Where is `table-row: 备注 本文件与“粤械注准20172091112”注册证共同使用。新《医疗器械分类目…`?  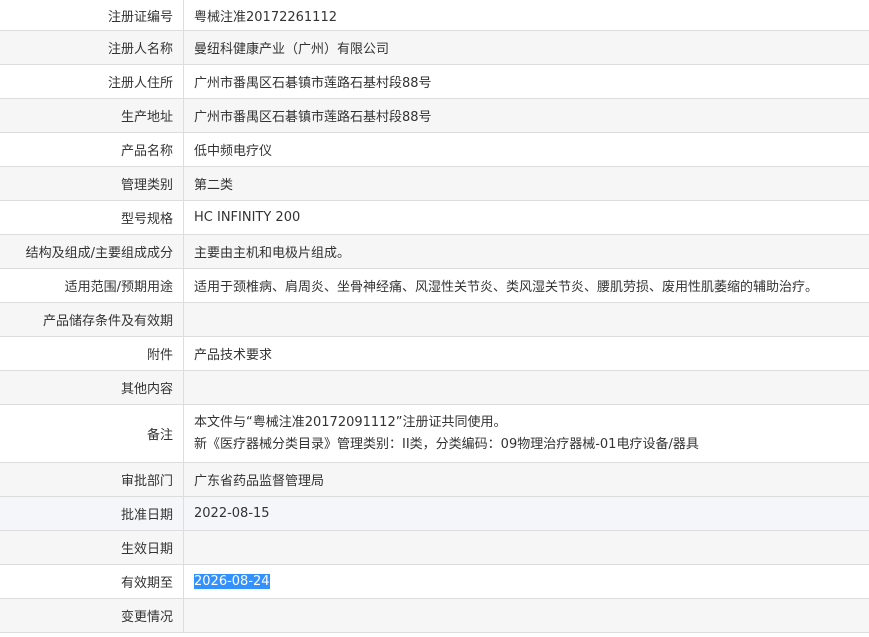
table-row: 备注 本文件与“粤械注准20172091112”注册证共同使用。新《医疗器械分类目… is located at coordinates (434, 433).